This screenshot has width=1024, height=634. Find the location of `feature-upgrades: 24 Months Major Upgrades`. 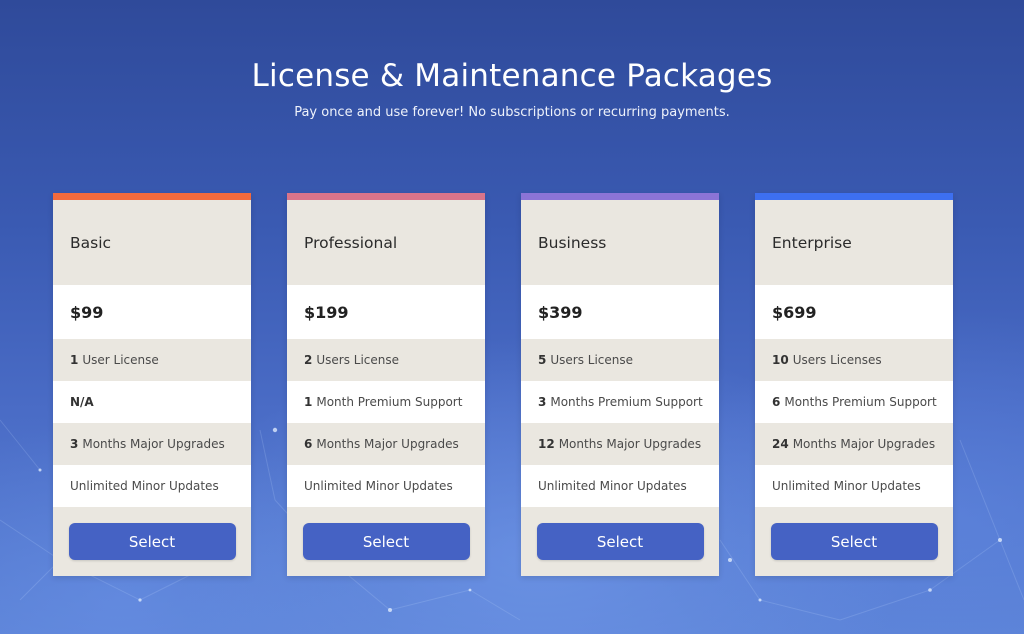

feature-upgrades: 24 Months Major Upgrades is located at coordinates (854, 444).